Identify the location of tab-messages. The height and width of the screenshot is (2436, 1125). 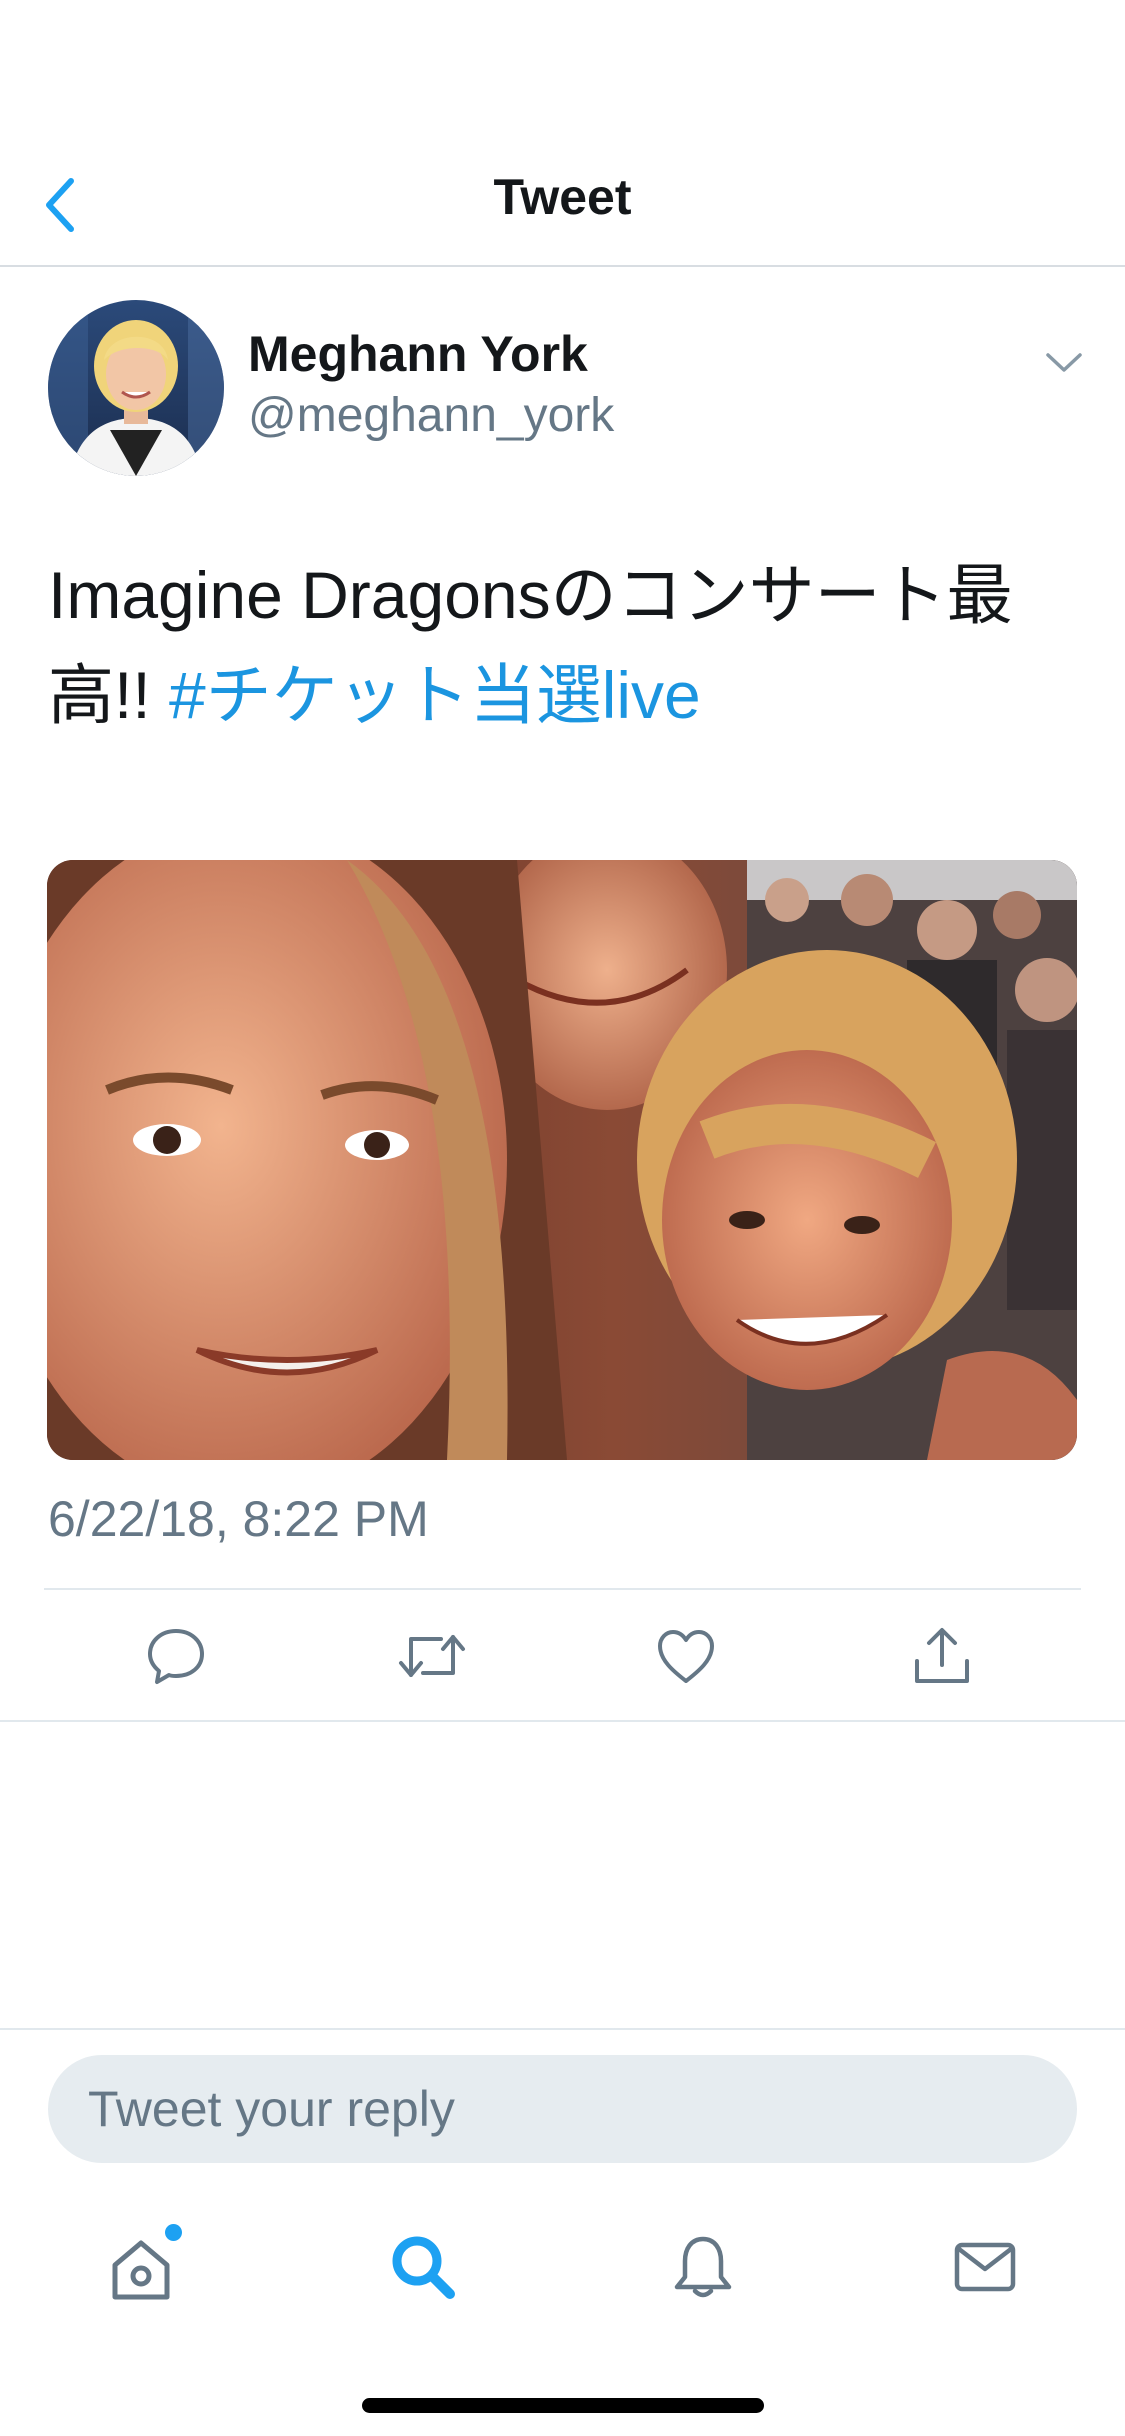
(985, 2267).